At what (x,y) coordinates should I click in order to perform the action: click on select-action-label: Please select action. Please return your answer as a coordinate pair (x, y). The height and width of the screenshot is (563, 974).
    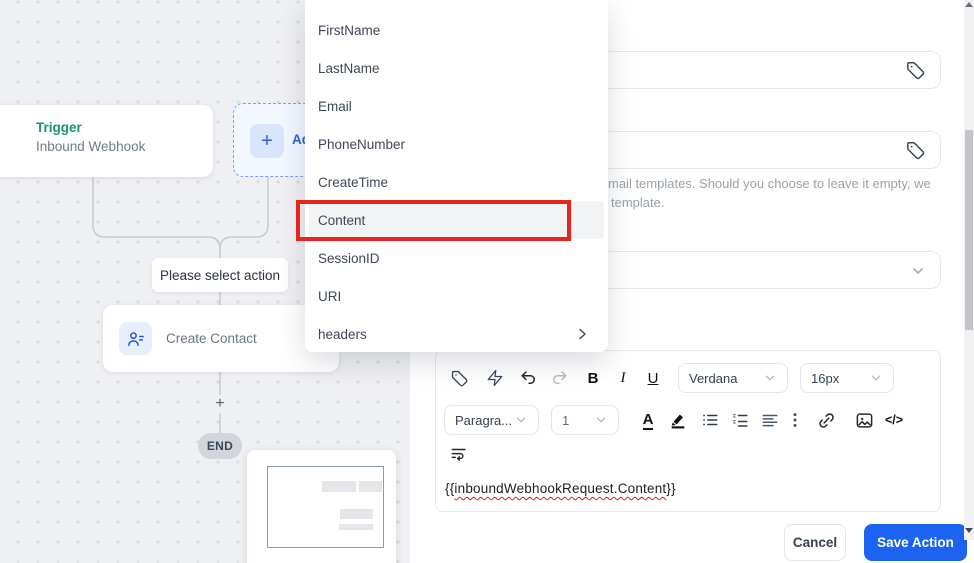
    Looking at the image, I should click on (220, 275).